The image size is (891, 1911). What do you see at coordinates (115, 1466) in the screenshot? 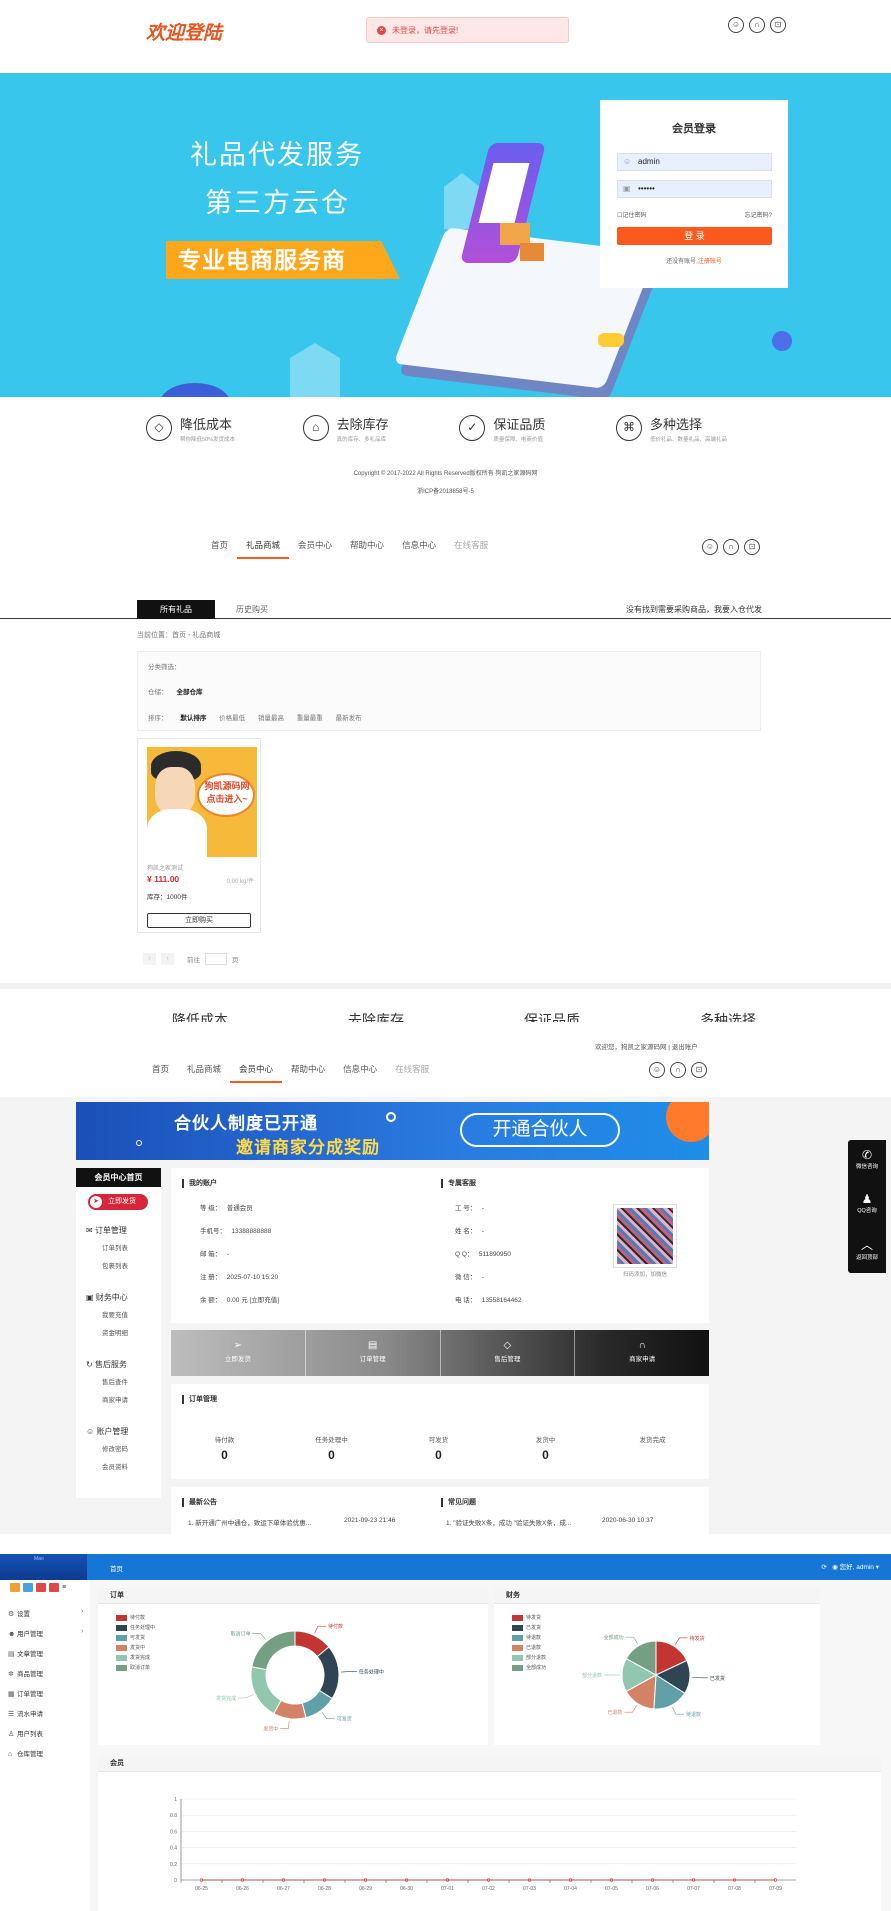
I see `sidebar-item-profile: 会员资料` at bounding box center [115, 1466].